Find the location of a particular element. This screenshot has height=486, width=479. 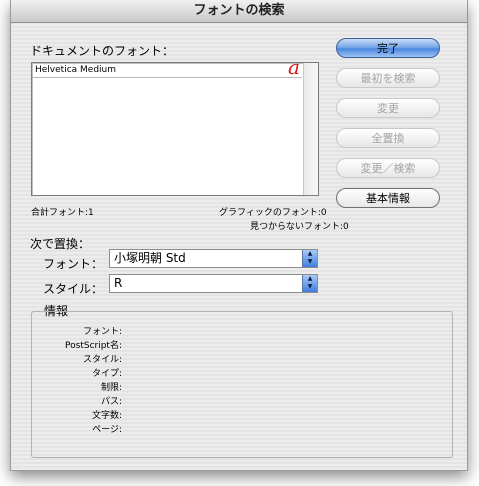

missing-fonts-count: 見つからないフォント:0 is located at coordinates (299, 227).